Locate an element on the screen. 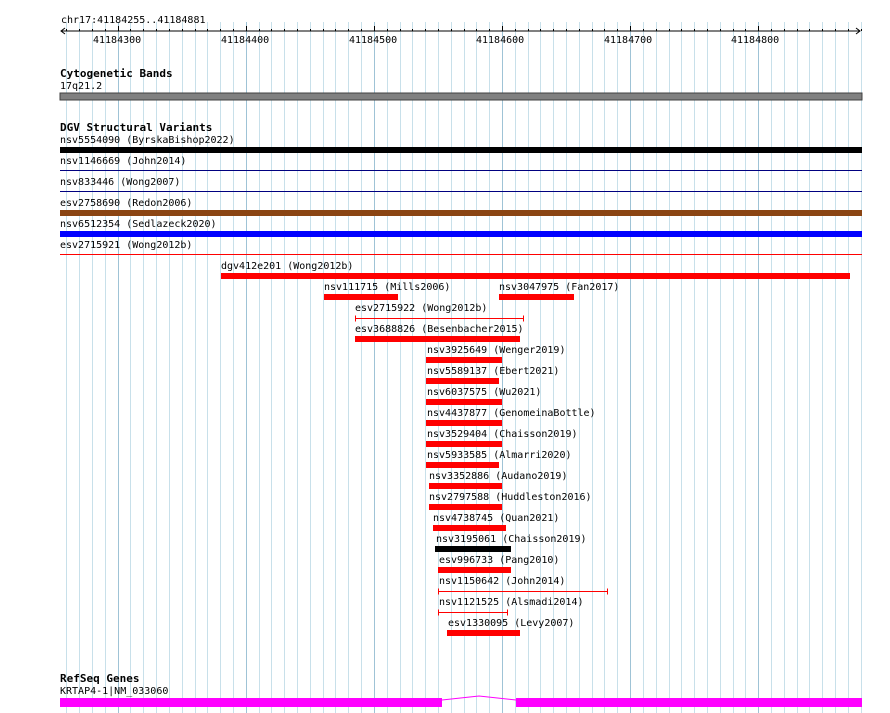 Image resolution: width=890 pixels, height=713 pixels. variant-label: nsv3047975 (Fan2017) is located at coordinates (559, 287).